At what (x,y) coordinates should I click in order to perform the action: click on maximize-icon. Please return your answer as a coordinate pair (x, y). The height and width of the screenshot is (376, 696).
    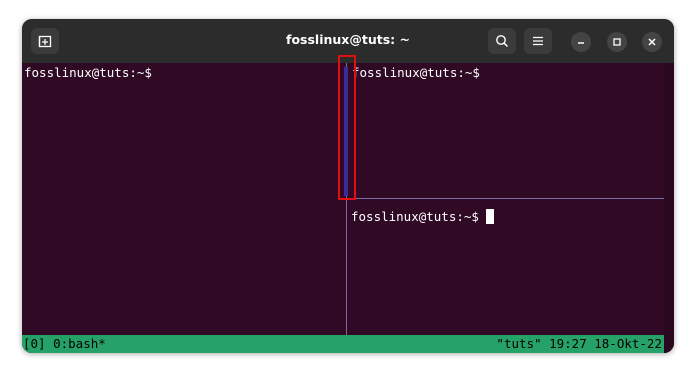
    Looking at the image, I should click on (617, 42).